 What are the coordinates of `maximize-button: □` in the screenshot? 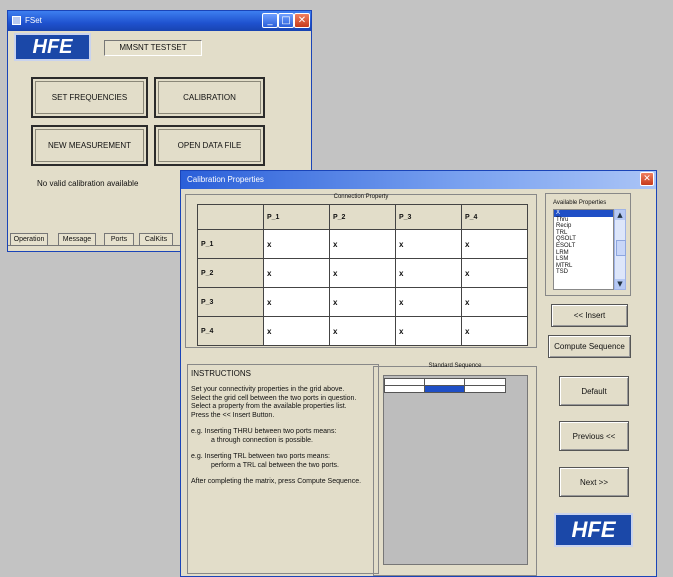 It's located at (286, 20).